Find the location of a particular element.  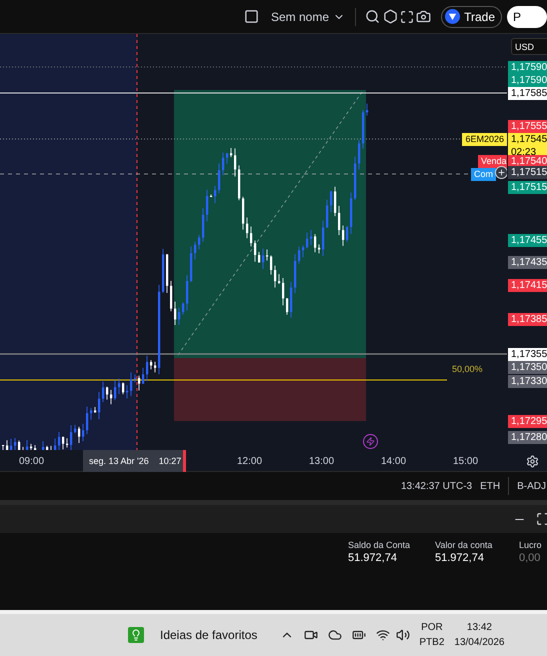

lightning-icon is located at coordinates (370, 441).